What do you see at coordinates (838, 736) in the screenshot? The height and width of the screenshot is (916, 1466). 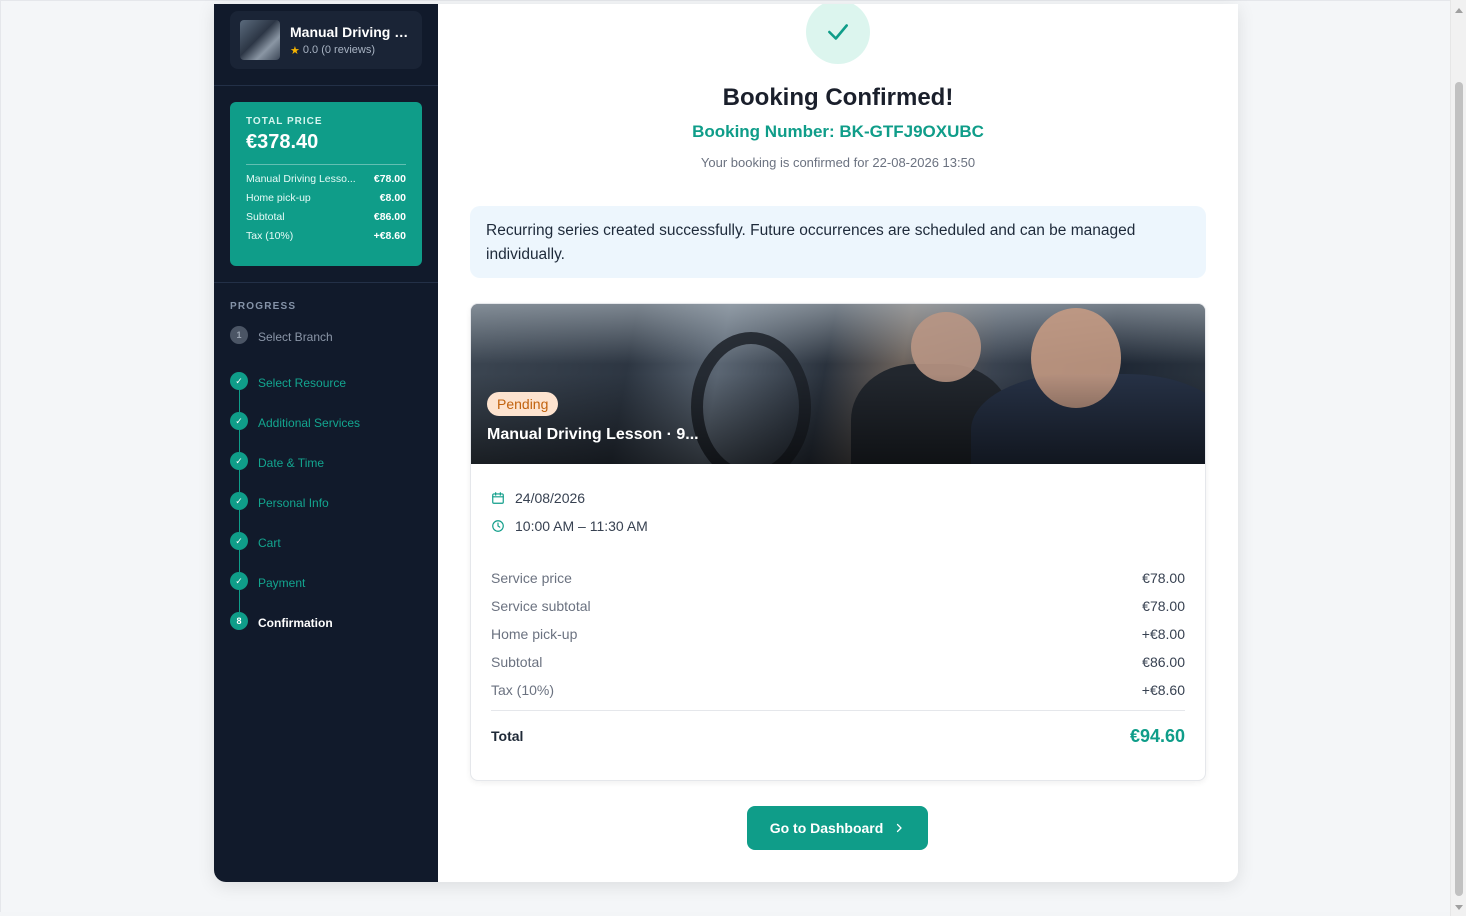 I see `total-row: Total €94.60` at bounding box center [838, 736].